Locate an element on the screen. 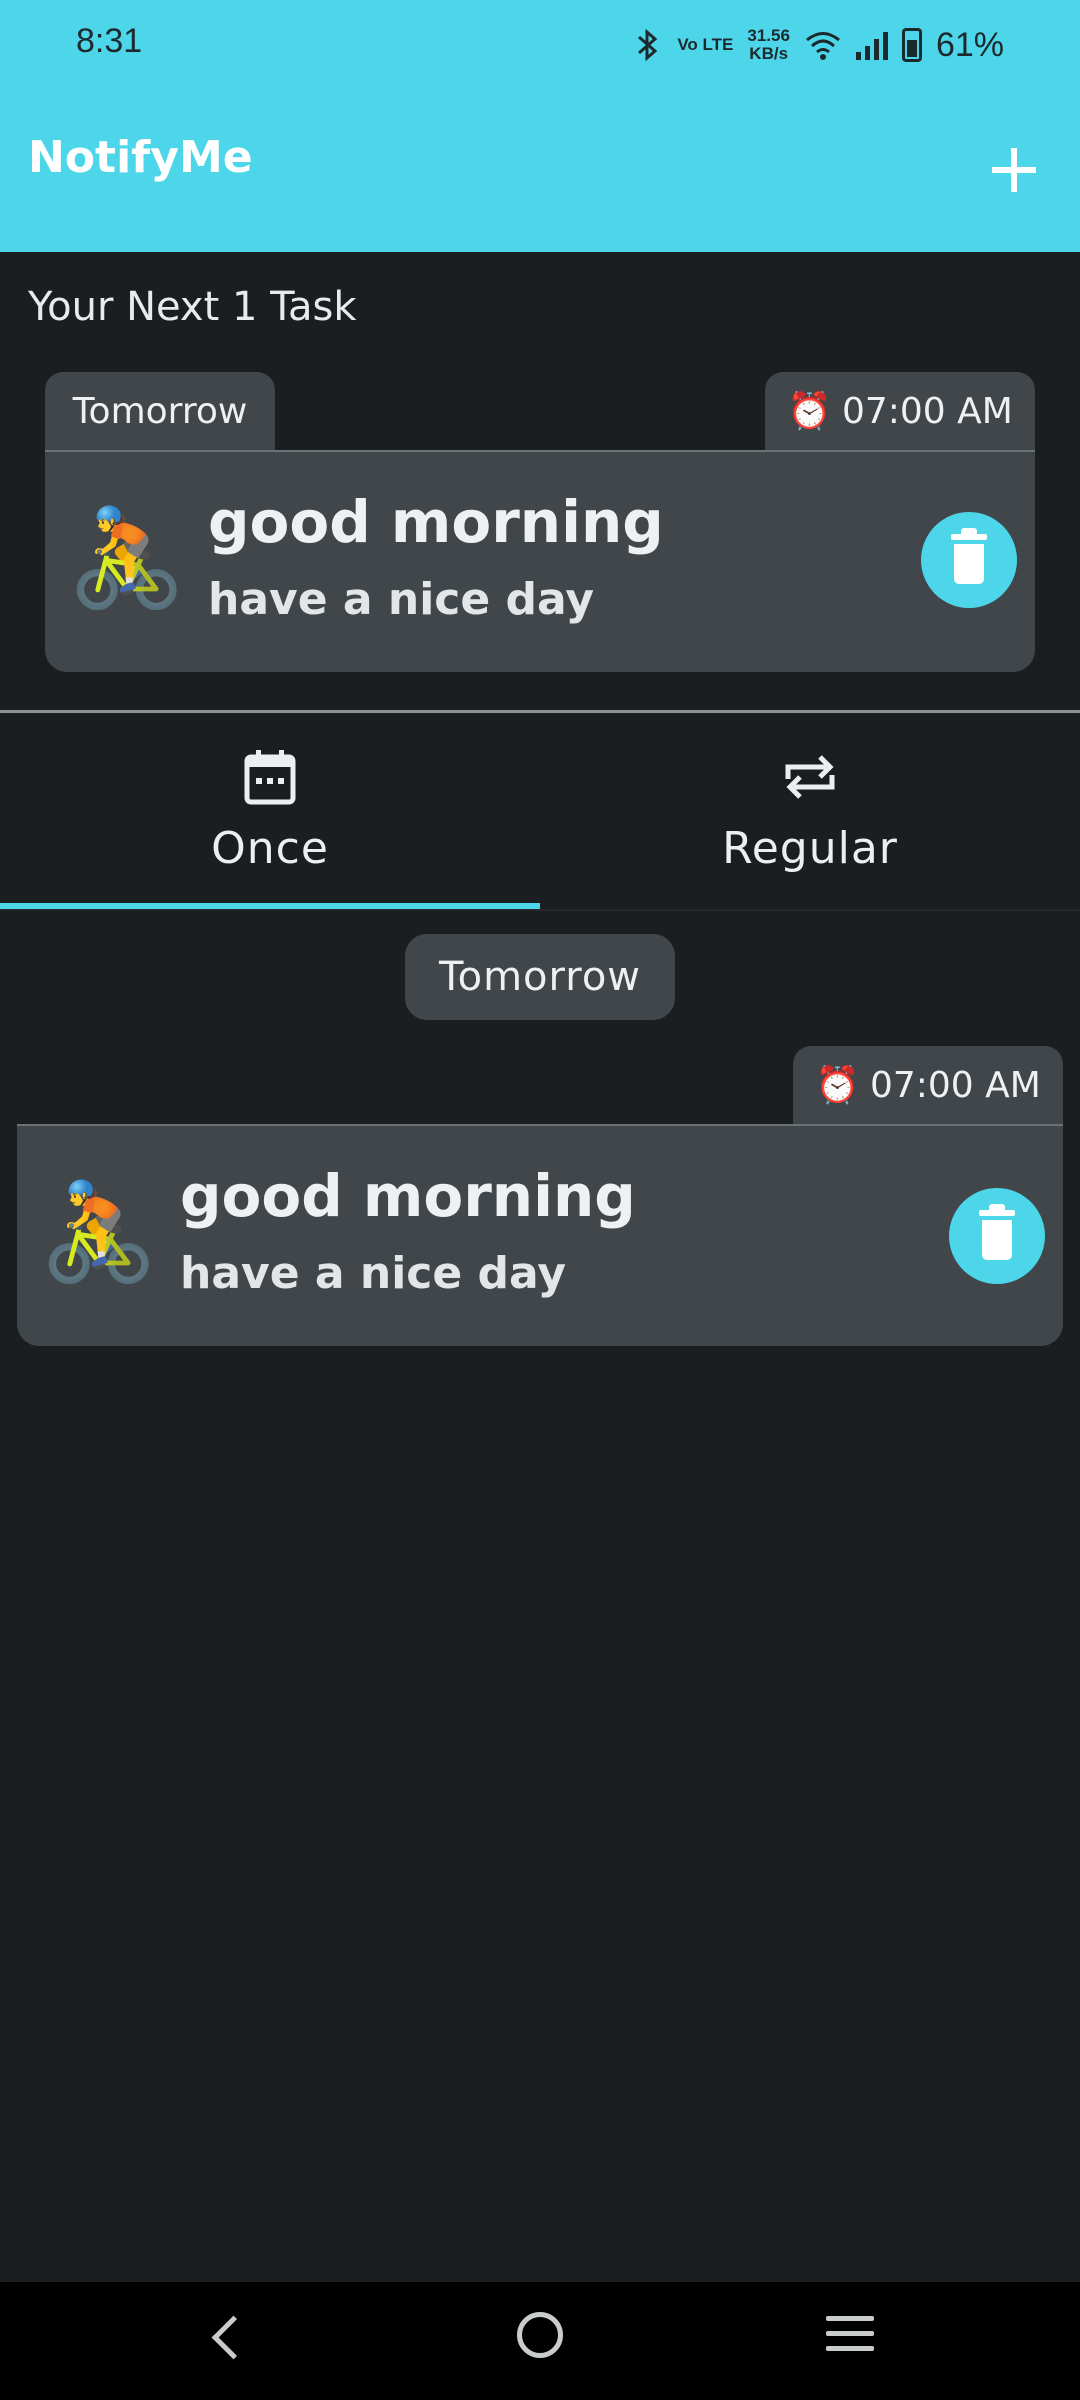 This screenshot has height=2400, width=1080. summary-task-card: 🚴 good morning have a nice day is located at coordinates (540, 561).